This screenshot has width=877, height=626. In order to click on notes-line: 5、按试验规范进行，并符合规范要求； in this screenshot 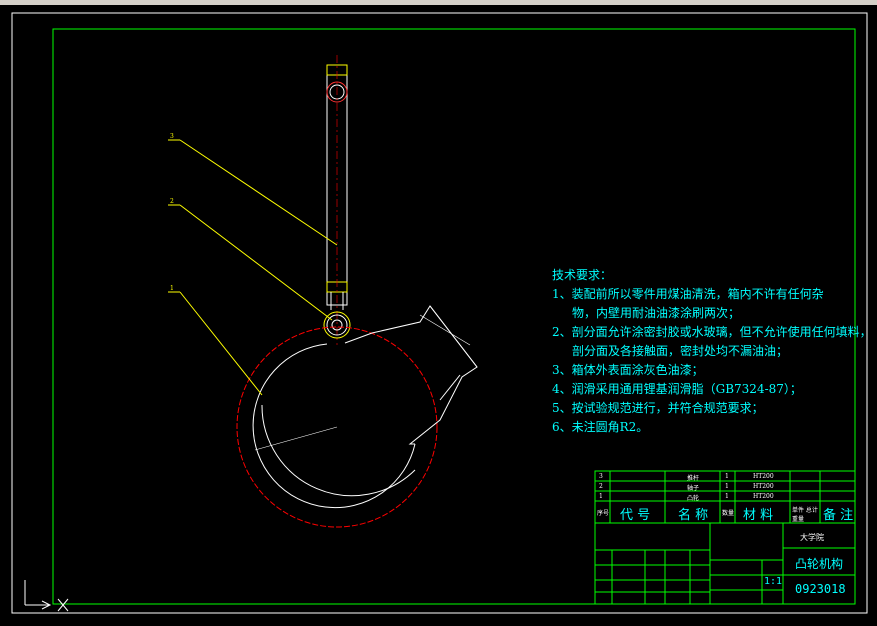, I will do `click(658, 408)`.